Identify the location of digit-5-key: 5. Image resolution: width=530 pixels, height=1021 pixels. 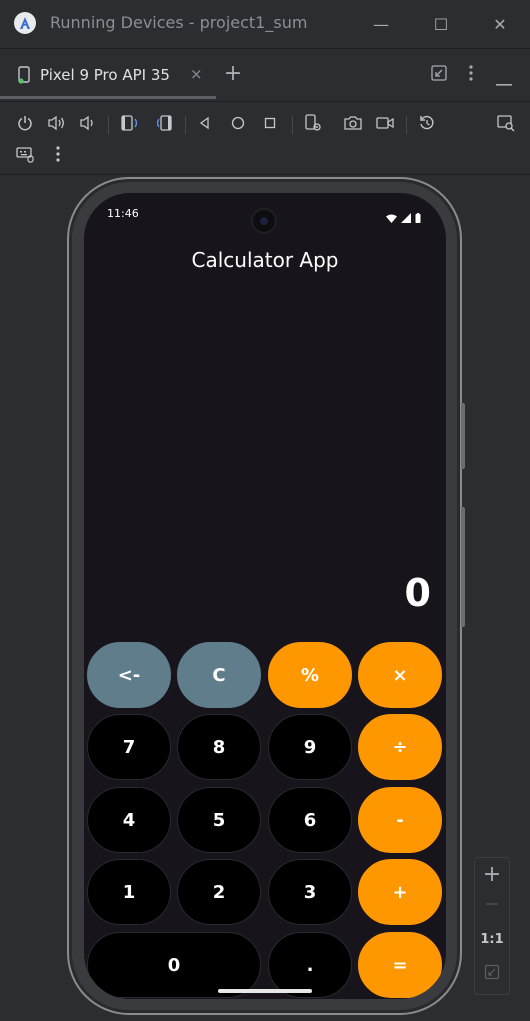
(219, 820).